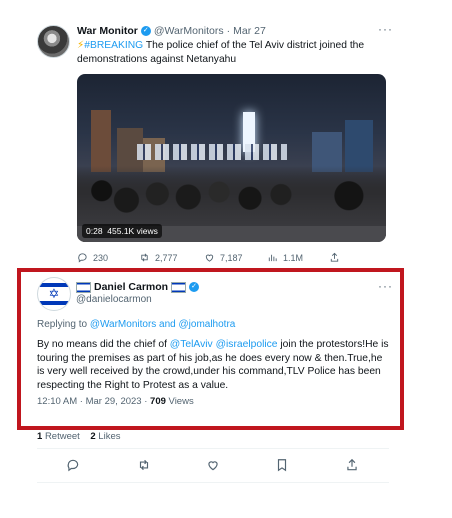 The image size is (452, 518). I want to click on tweet2-action-bar, so click(213, 466).